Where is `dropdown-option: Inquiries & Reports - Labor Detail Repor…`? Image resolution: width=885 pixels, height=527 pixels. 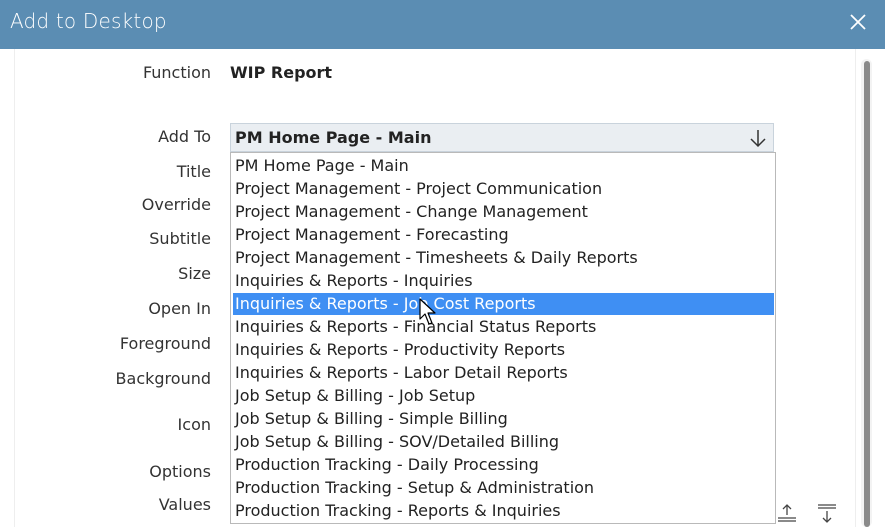
dropdown-option: Inquiries & Reports - Labor Detail Repor… is located at coordinates (503, 373).